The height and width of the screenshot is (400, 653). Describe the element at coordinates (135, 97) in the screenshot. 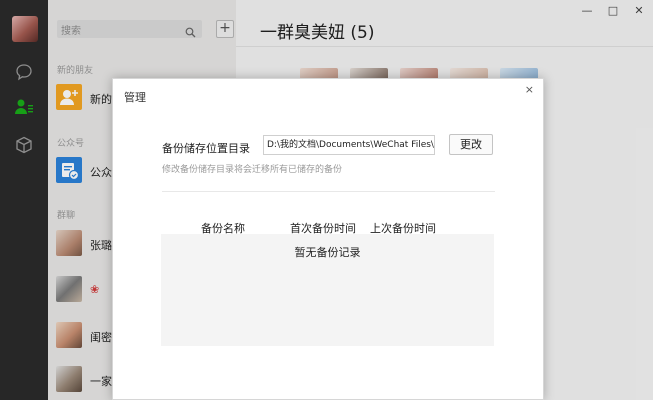

I see `dialog-title: 管理` at that location.